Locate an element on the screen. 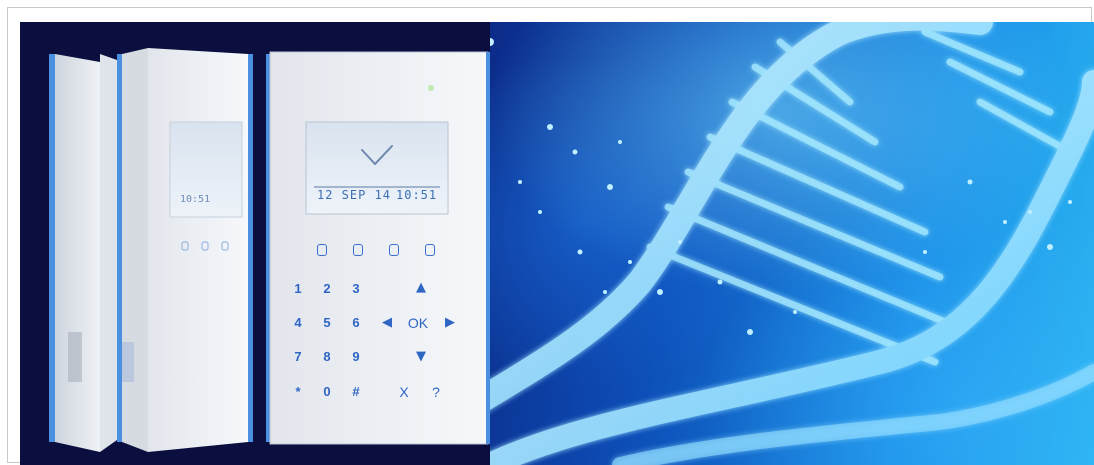 Image resolution: width=1094 pixels, height=465 pixels. key-4: 4 is located at coordinates (298, 322).